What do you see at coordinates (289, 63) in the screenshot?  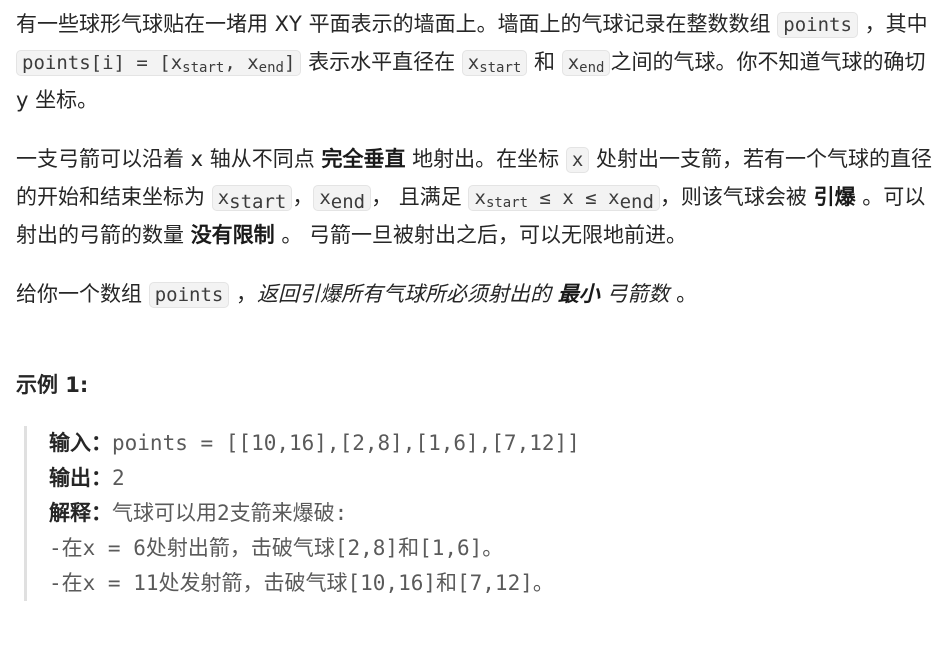 I see `code-text: ]` at bounding box center [289, 63].